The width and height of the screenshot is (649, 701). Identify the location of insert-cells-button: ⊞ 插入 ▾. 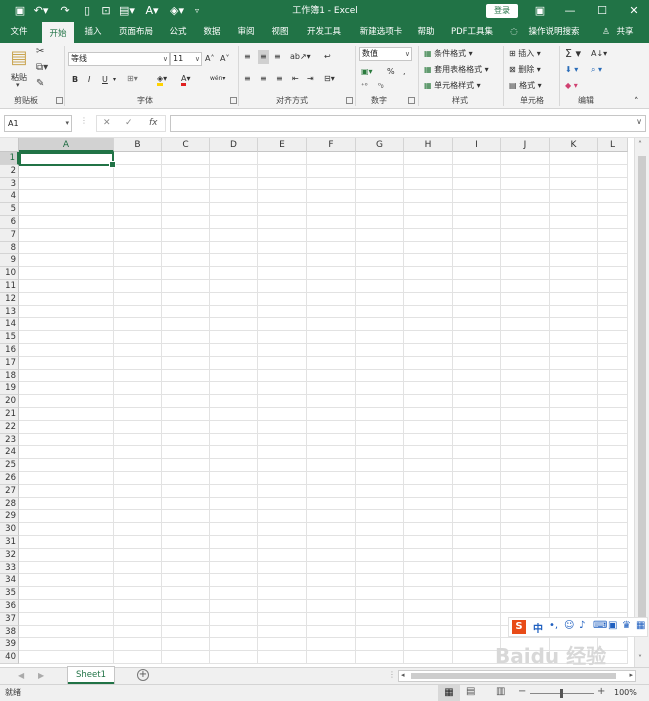
(525, 54).